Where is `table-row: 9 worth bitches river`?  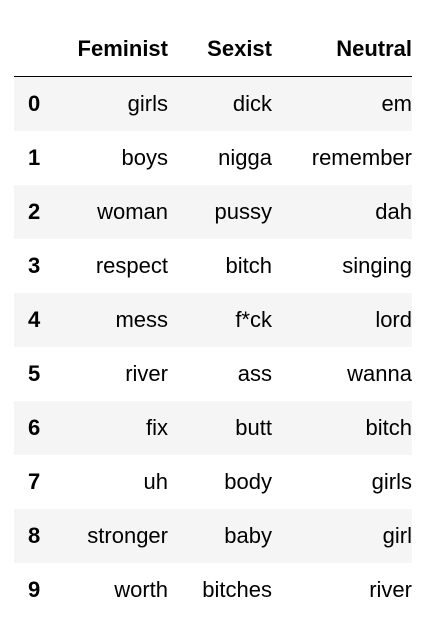
table-row: 9 worth bitches river is located at coordinates (213, 590).